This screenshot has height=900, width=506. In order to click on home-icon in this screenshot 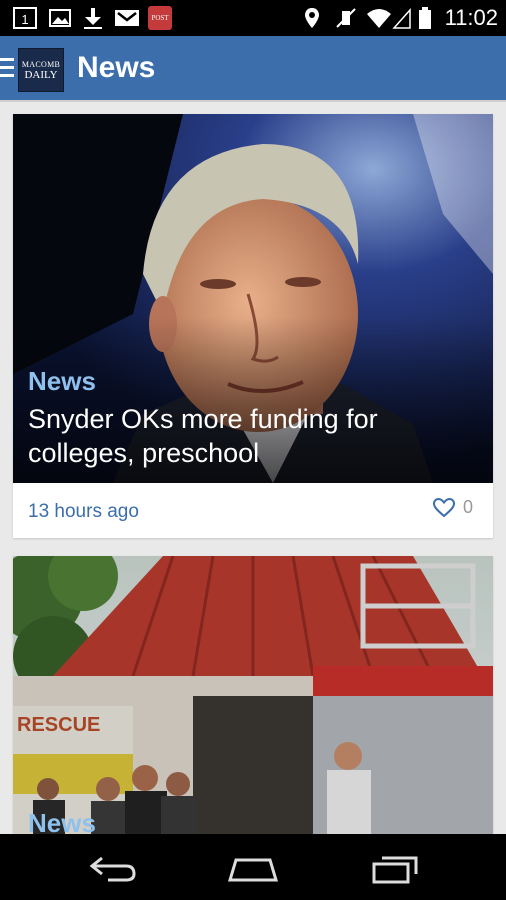, I will do `click(253, 868)`.